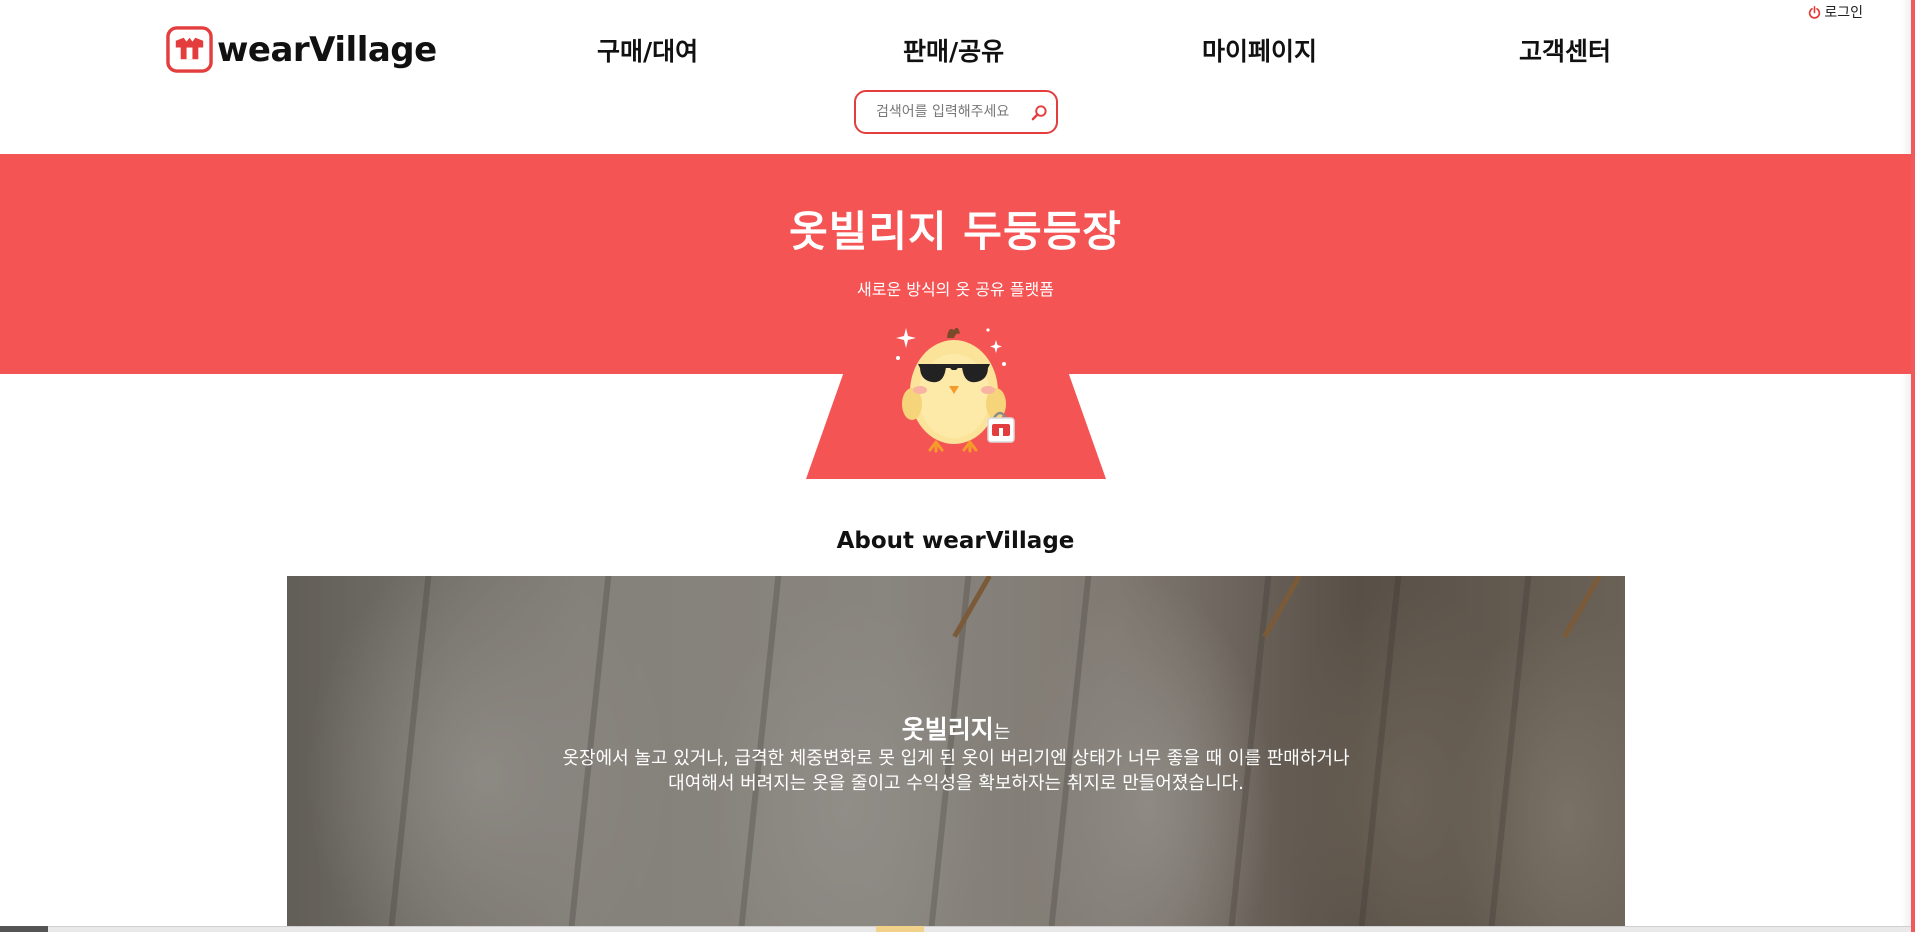  I want to click on power-icon, so click(1815, 12).